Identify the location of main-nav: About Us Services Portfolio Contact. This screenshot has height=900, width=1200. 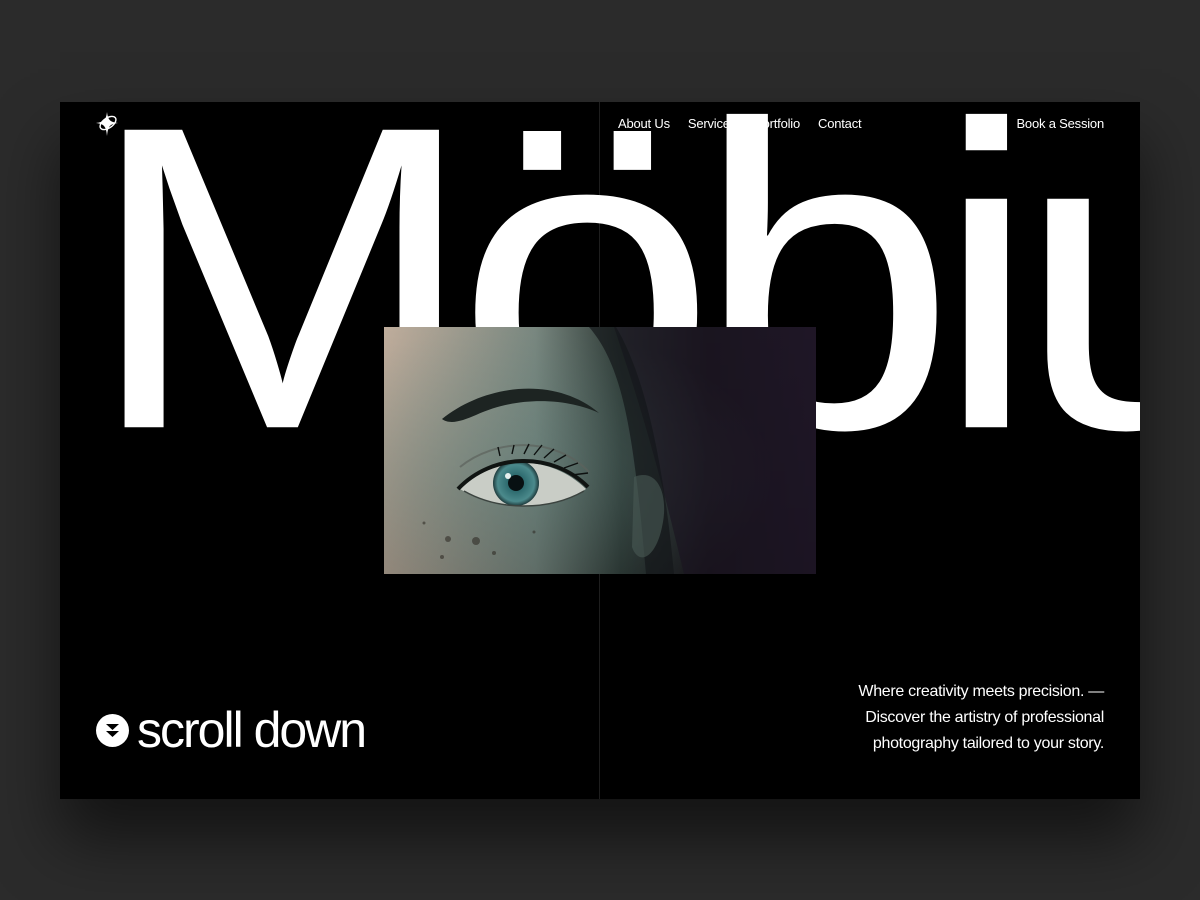
(740, 123).